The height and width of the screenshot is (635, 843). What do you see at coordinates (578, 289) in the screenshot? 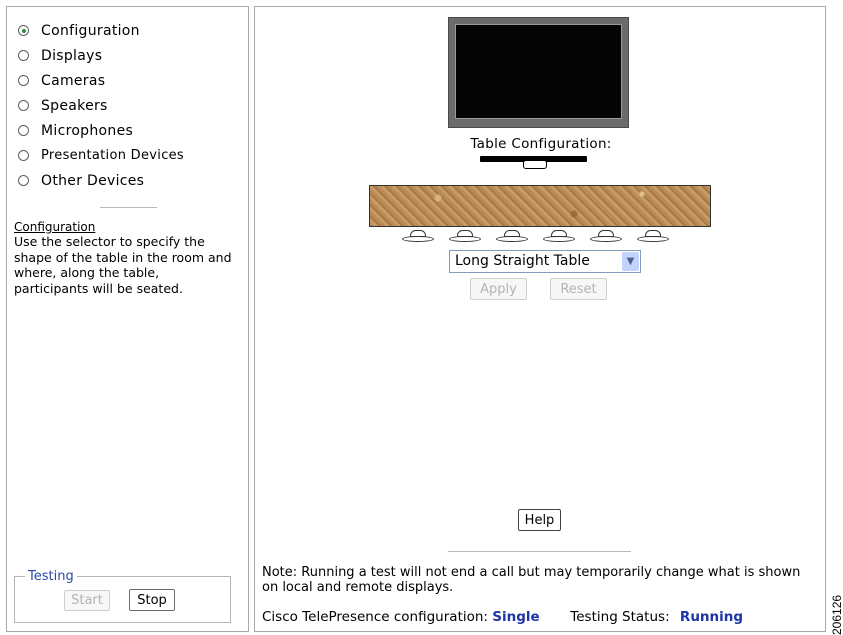
I see `reset-button: Reset` at bounding box center [578, 289].